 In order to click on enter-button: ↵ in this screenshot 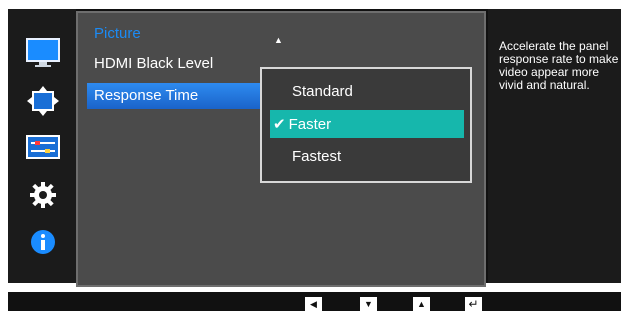, I will do `click(473, 304)`.